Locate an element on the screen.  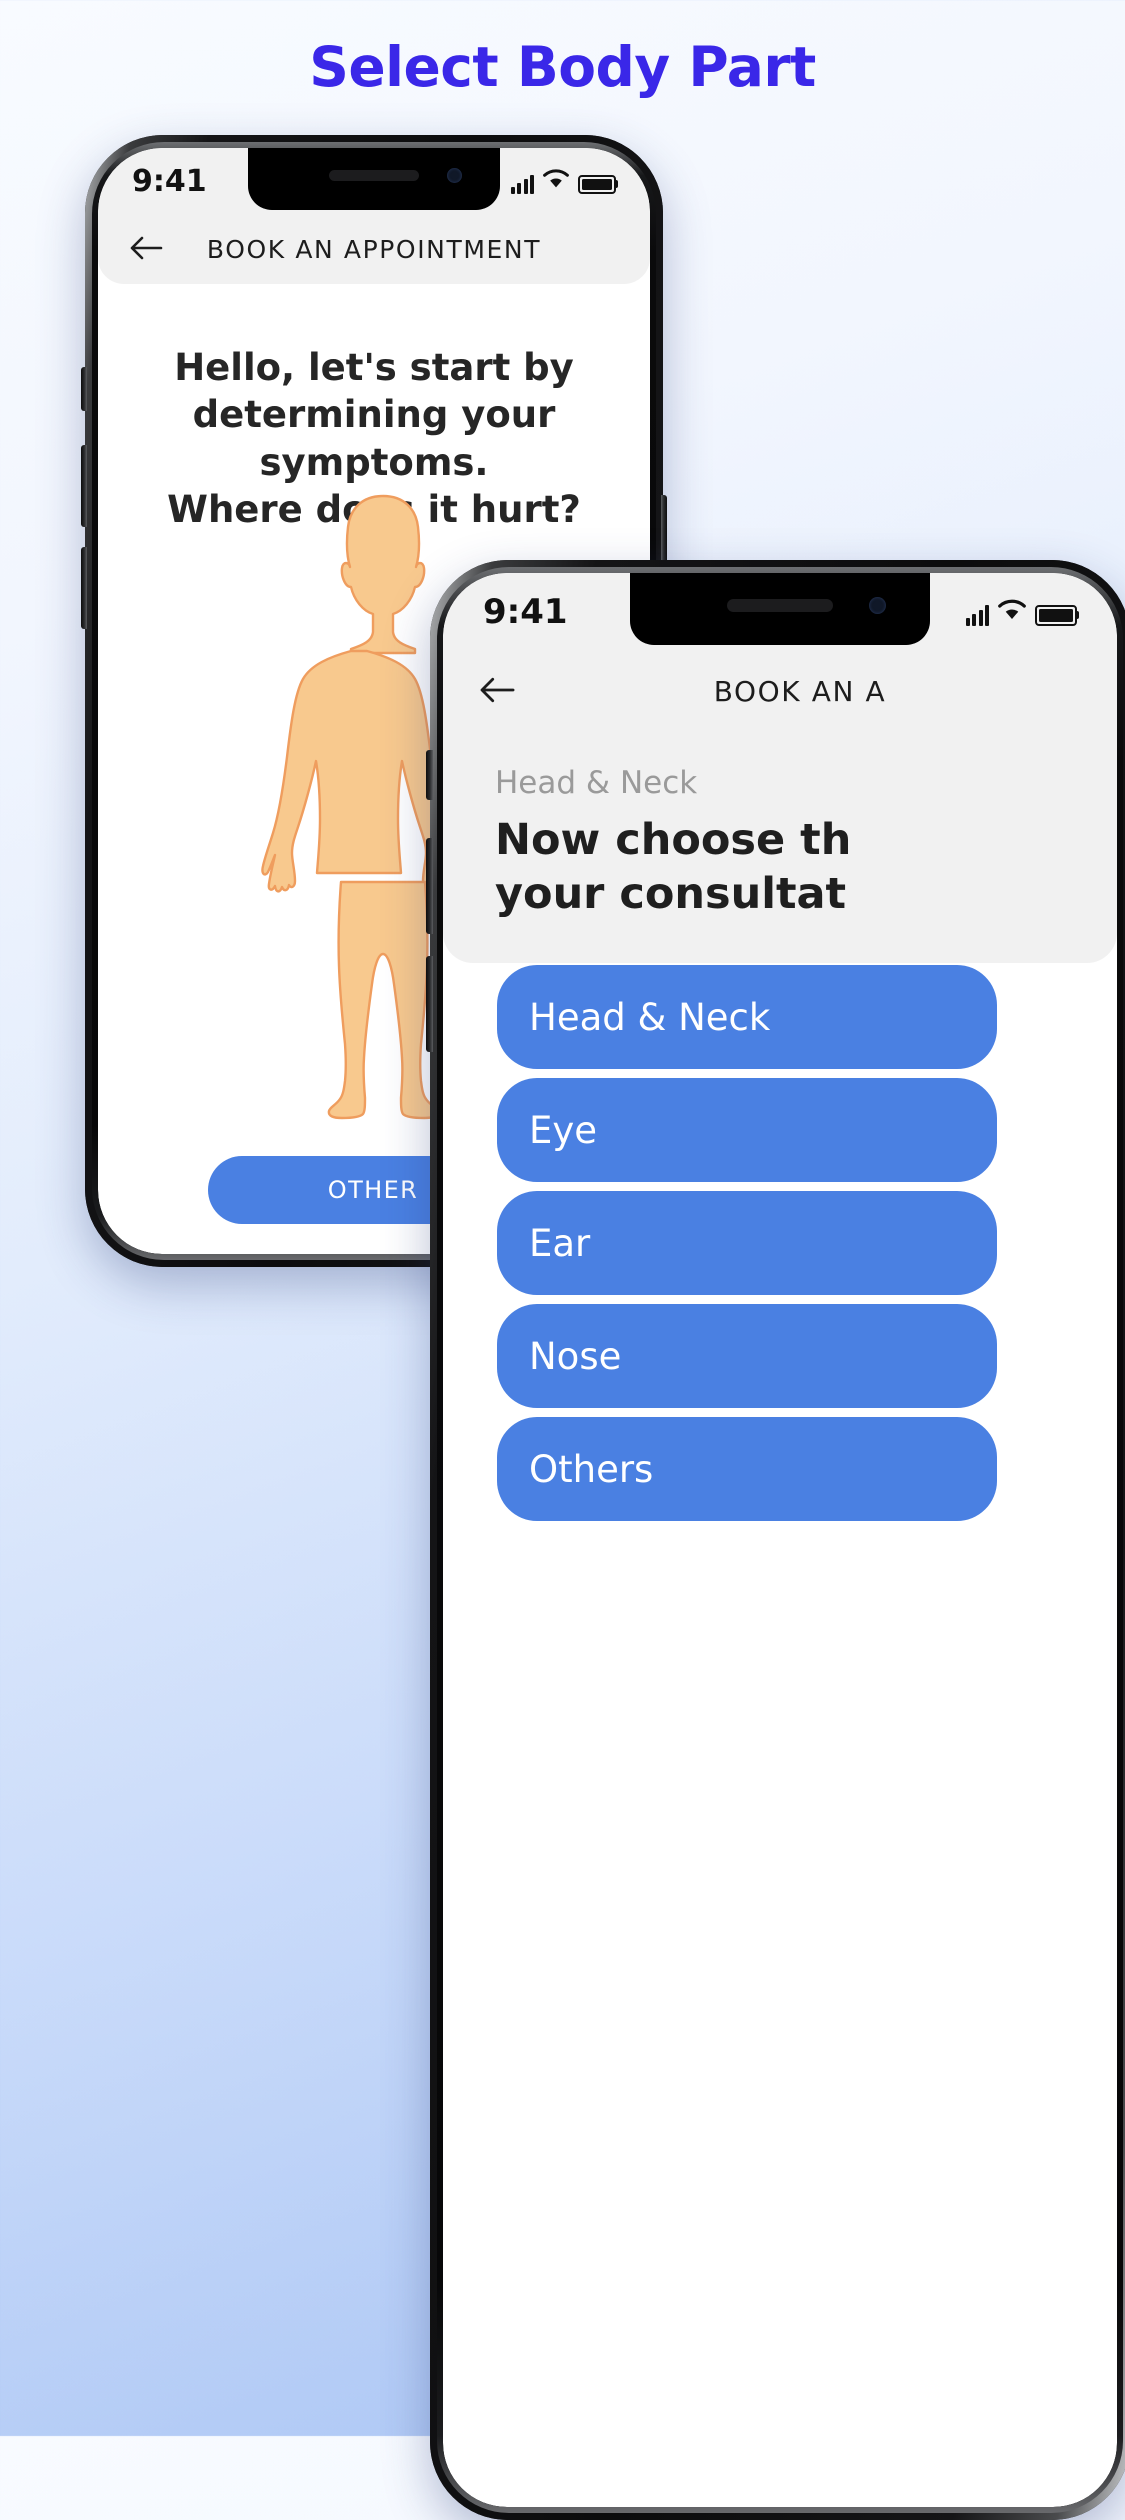
phone1-nav-bar: BOOK AN APPOINTMENT is located at coordinates (374, 249).